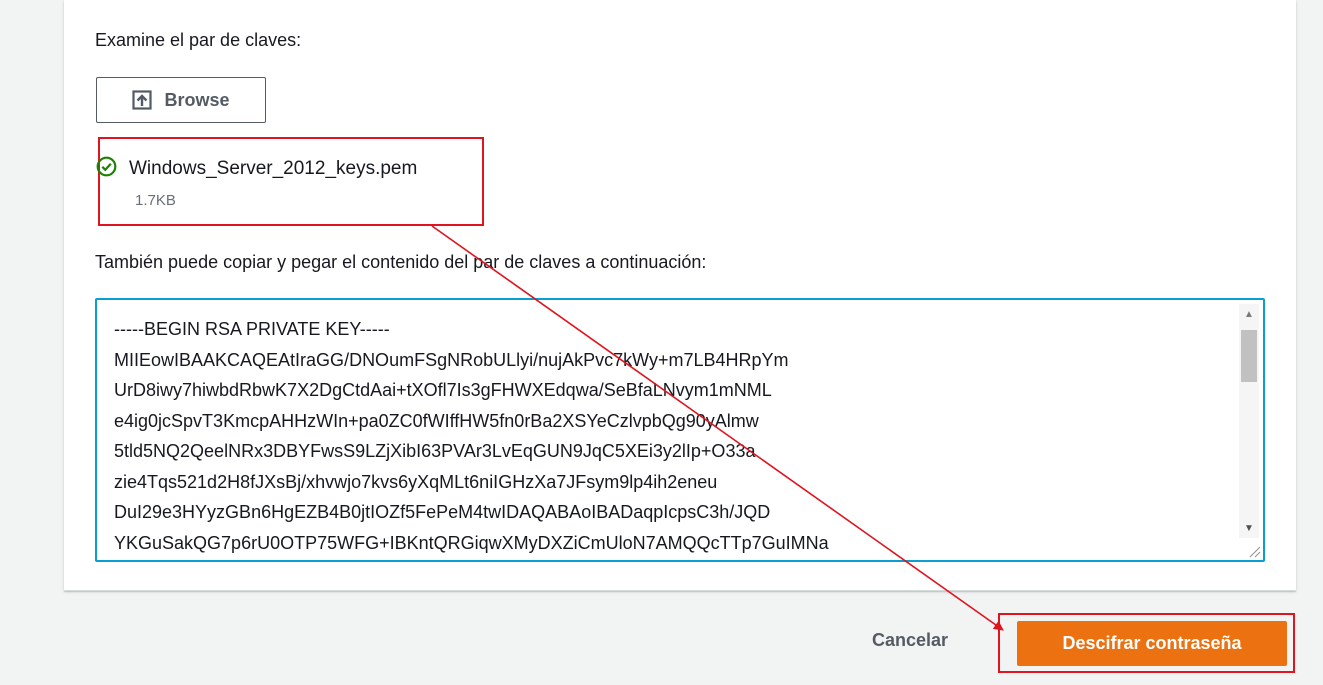 The height and width of the screenshot is (685, 1323). What do you see at coordinates (1249, 356) in the screenshot?
I see `scroll-thumb` at bounding box center [1249, 356].